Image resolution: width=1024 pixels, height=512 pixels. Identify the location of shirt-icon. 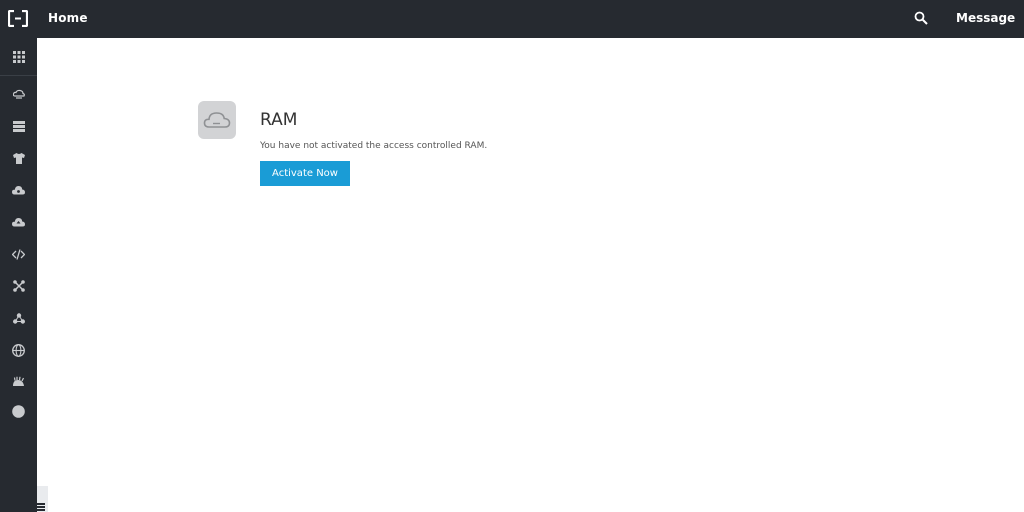
(18, 158).